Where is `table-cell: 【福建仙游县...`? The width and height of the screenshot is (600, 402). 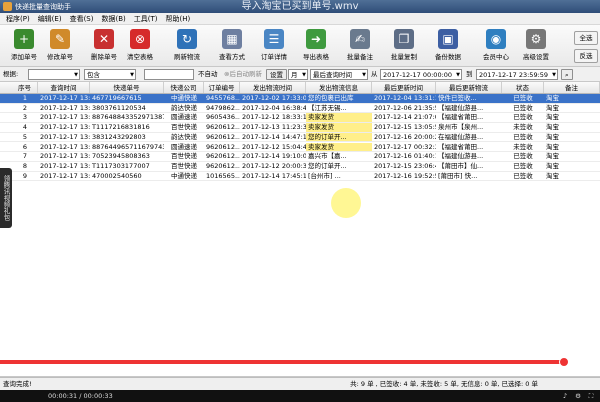 table-cell: 【福建仙游县... is located at coordinates (461, 156).